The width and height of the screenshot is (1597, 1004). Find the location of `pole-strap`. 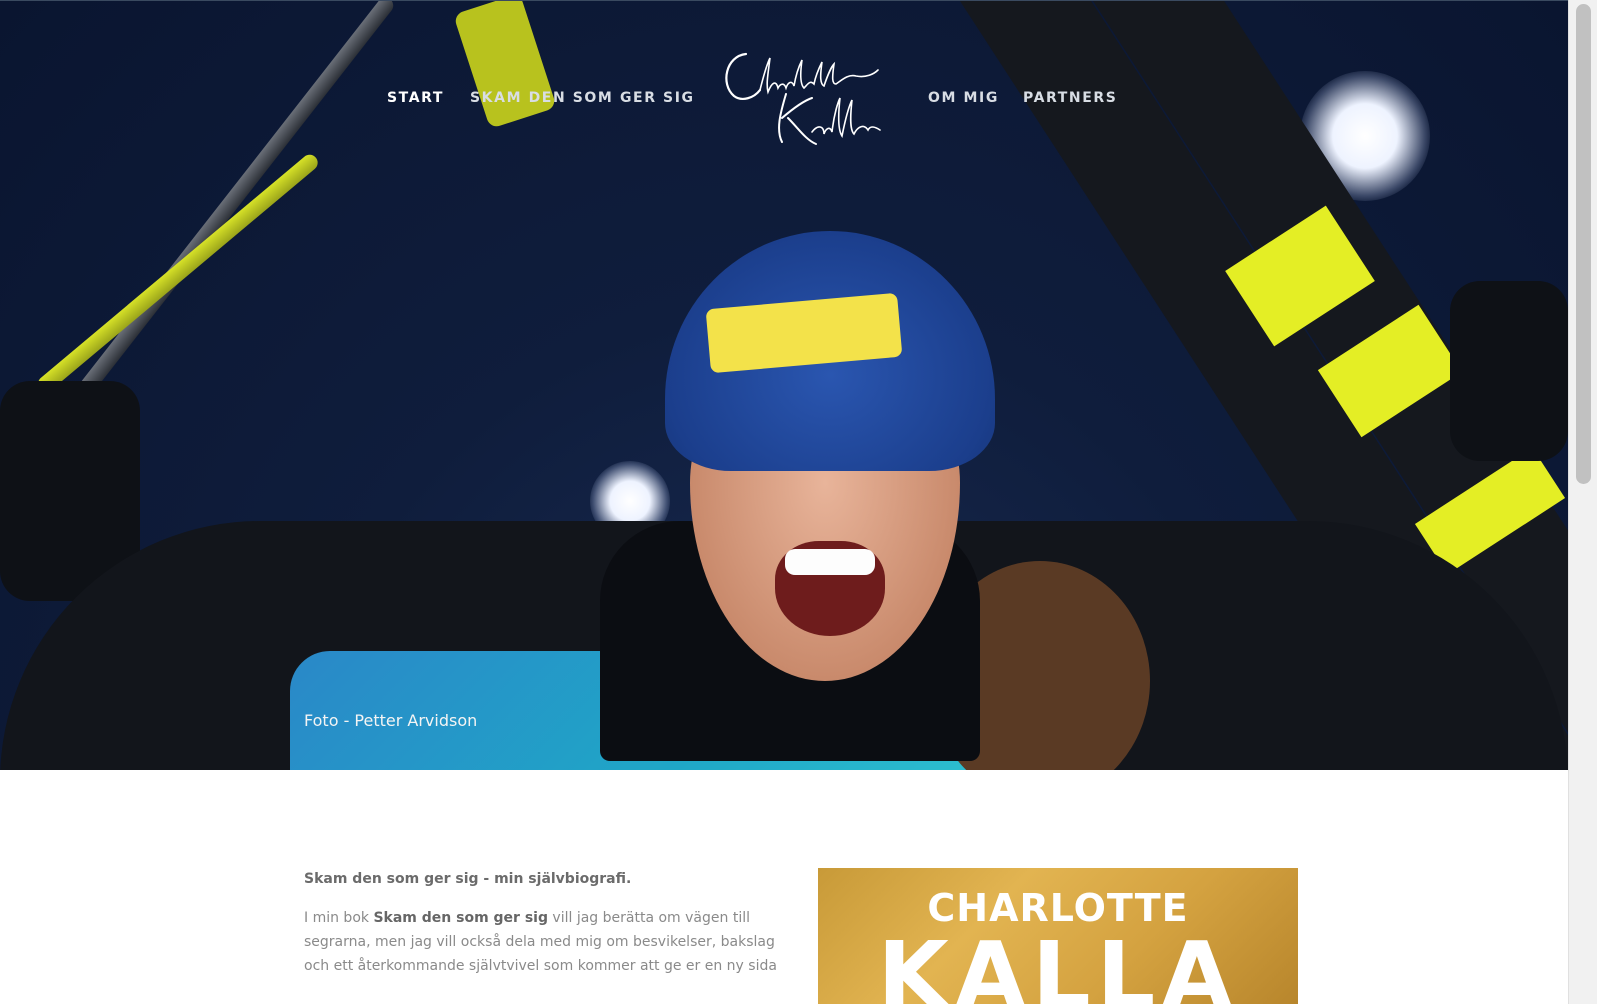

pole-strap is located at coordinates (505, 65).